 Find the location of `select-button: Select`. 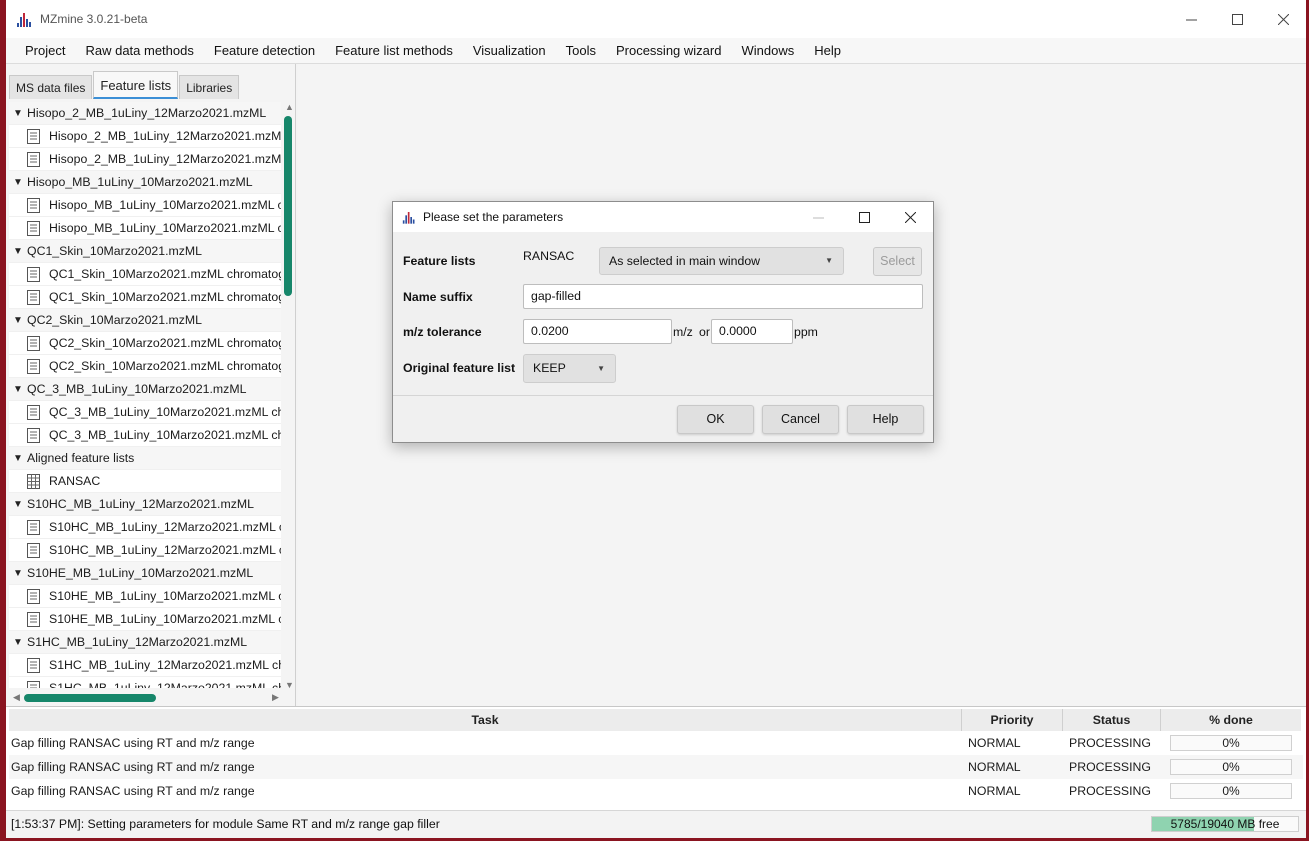

select-button: Select is located at coordinates (897, 261).